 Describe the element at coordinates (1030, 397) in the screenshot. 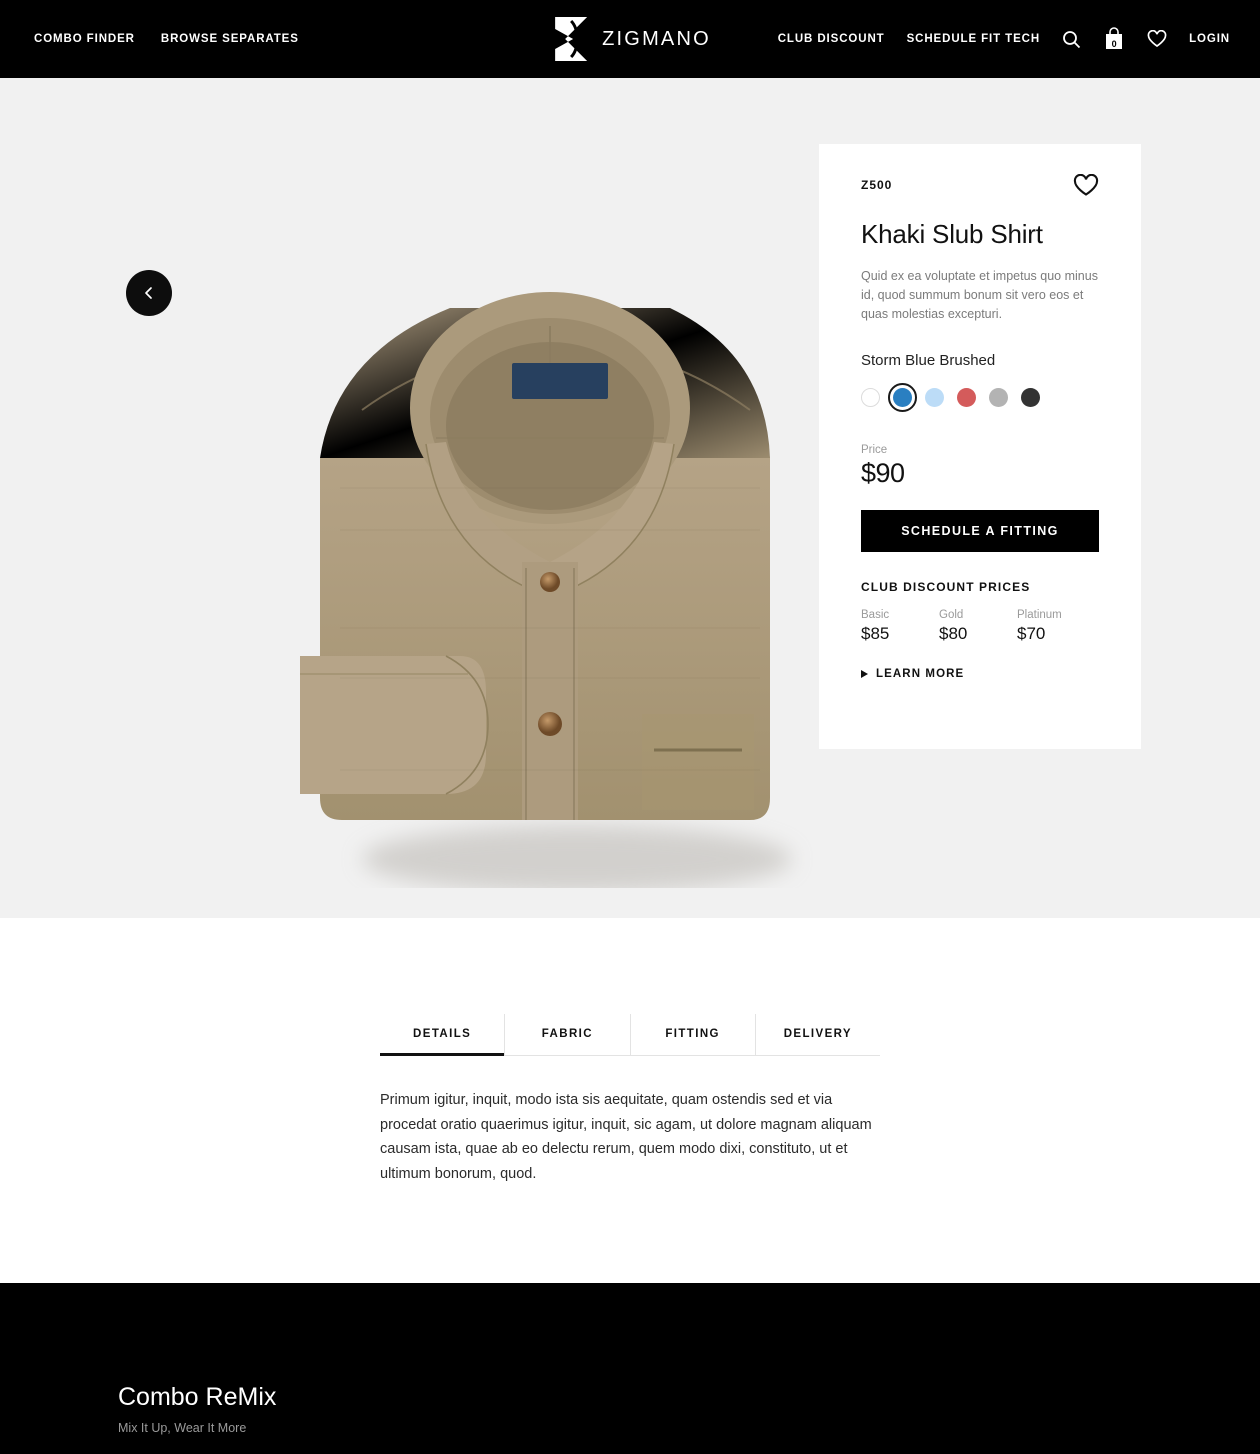

I see `swatch-charcoal` at that location.